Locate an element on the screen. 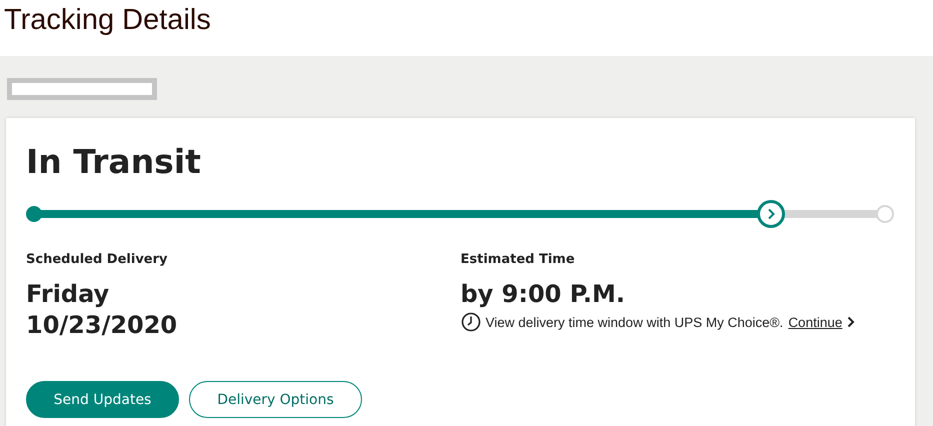 The height and width of the screenshot is (426, 933). delivery-day: Friday is located at coordinates (243, 294).